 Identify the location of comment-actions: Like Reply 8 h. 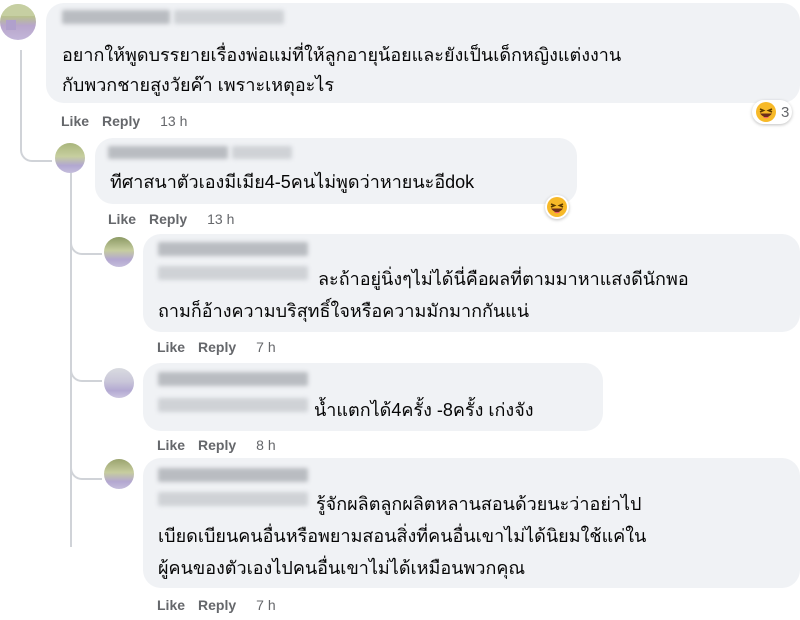
(216, 445).